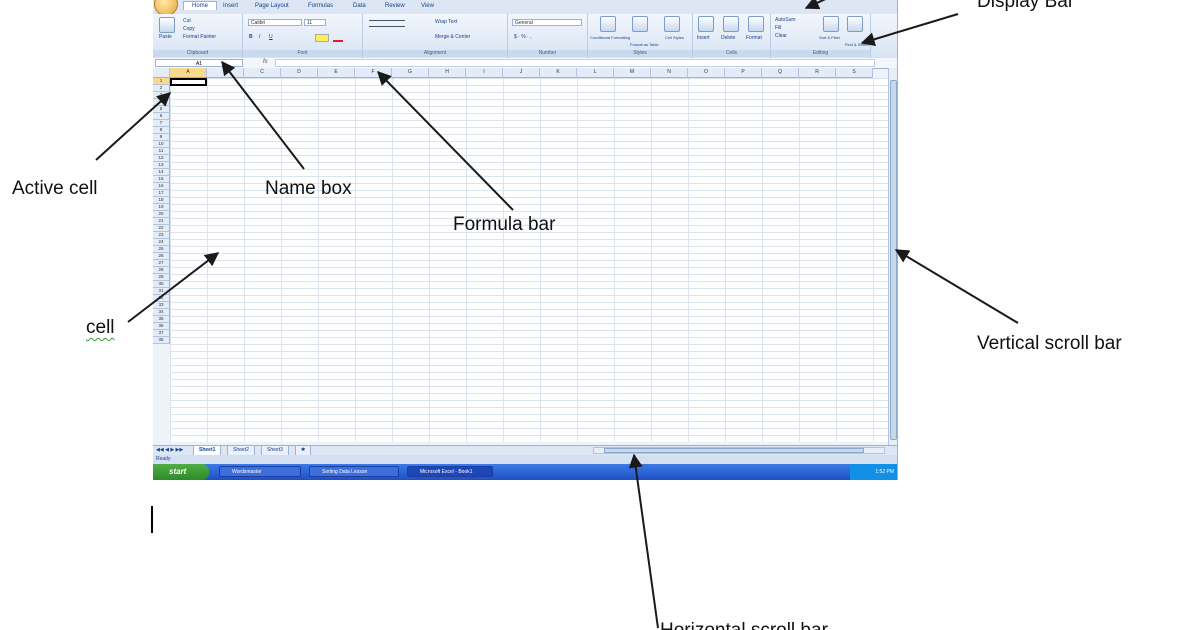  I want to click on label-horizontal-scroll-bar: Horizontal scroll bar, so click(744, 625).